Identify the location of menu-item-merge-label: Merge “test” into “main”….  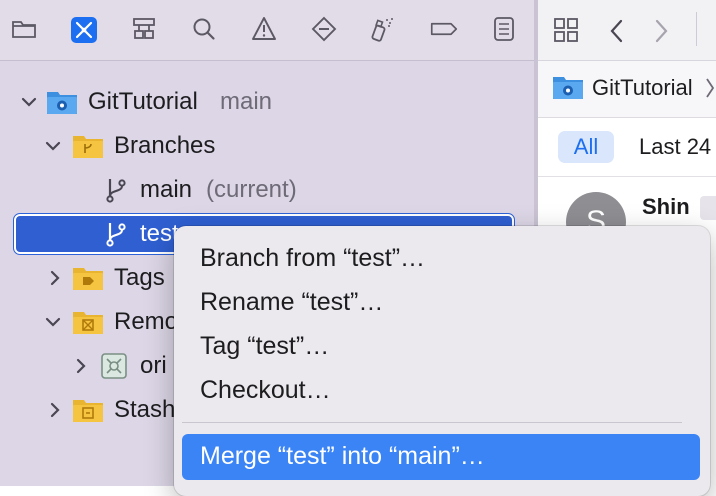
(342, 456).